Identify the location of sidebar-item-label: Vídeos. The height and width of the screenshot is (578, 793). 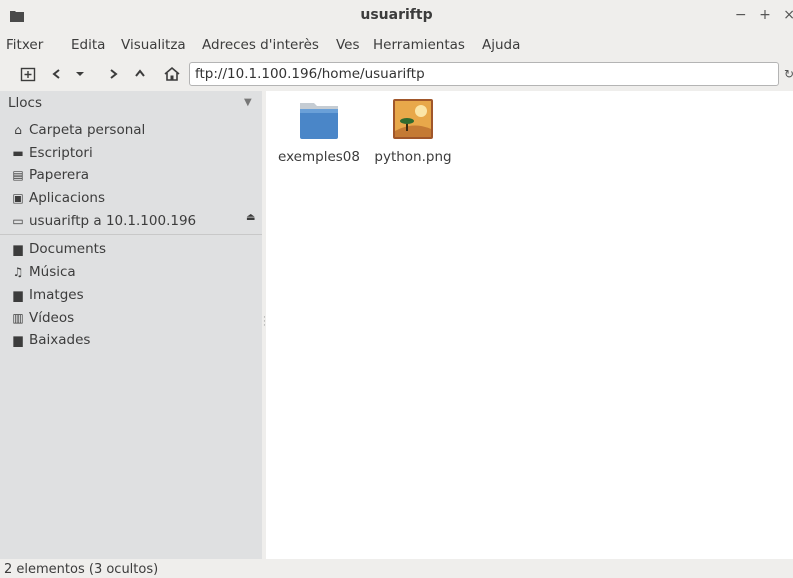
(52, 318).